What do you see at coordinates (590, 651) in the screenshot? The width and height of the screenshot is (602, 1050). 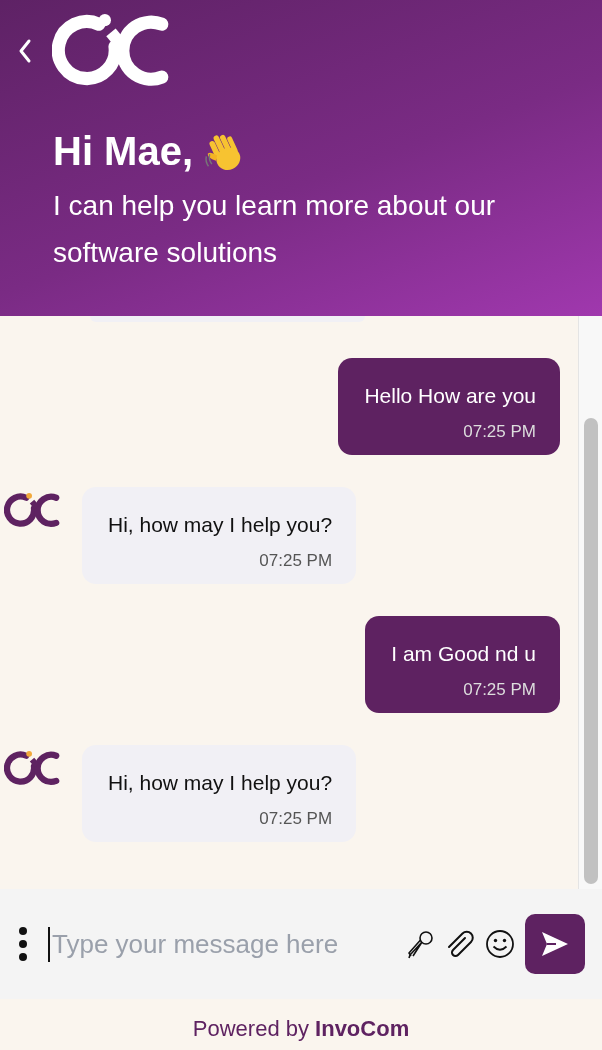 I see `scrollbar-thumb` at bounding box center [590, 651].